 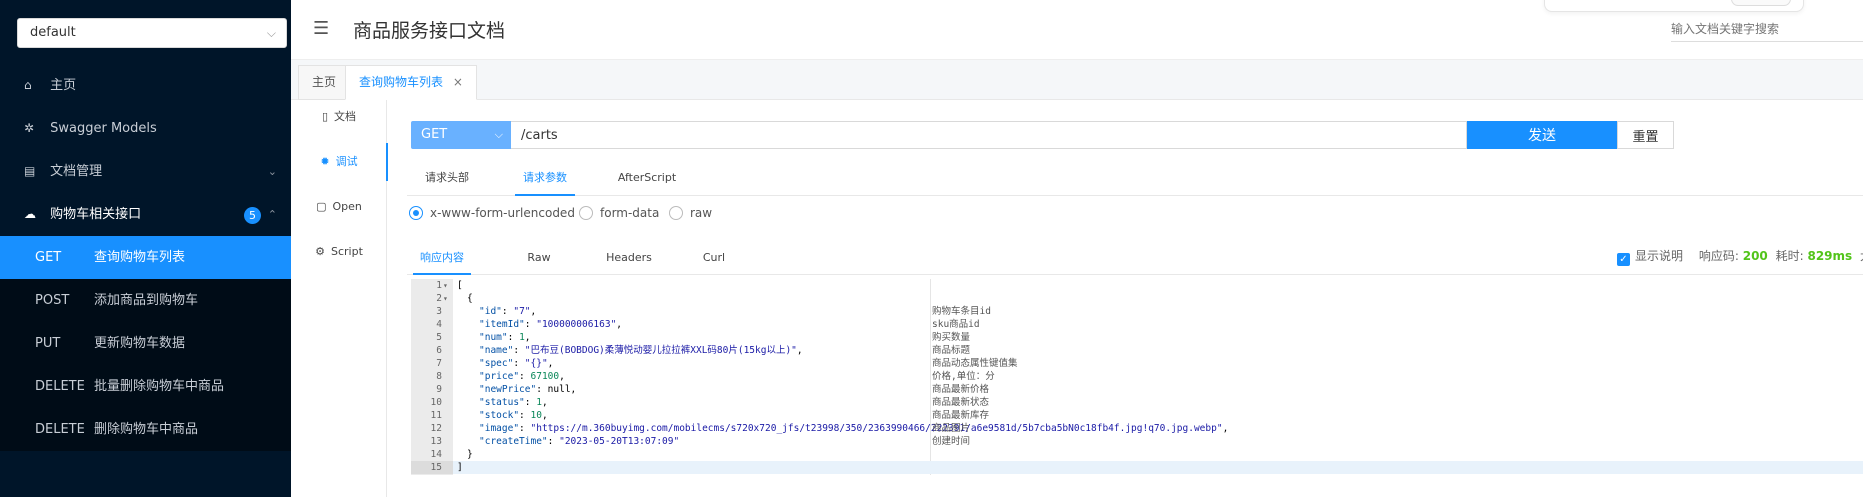 What do you see at coordinates (76, 171) in the screenshot?
I see `sidebar-item-label: 文档管理` at bounding box center [76, 171].